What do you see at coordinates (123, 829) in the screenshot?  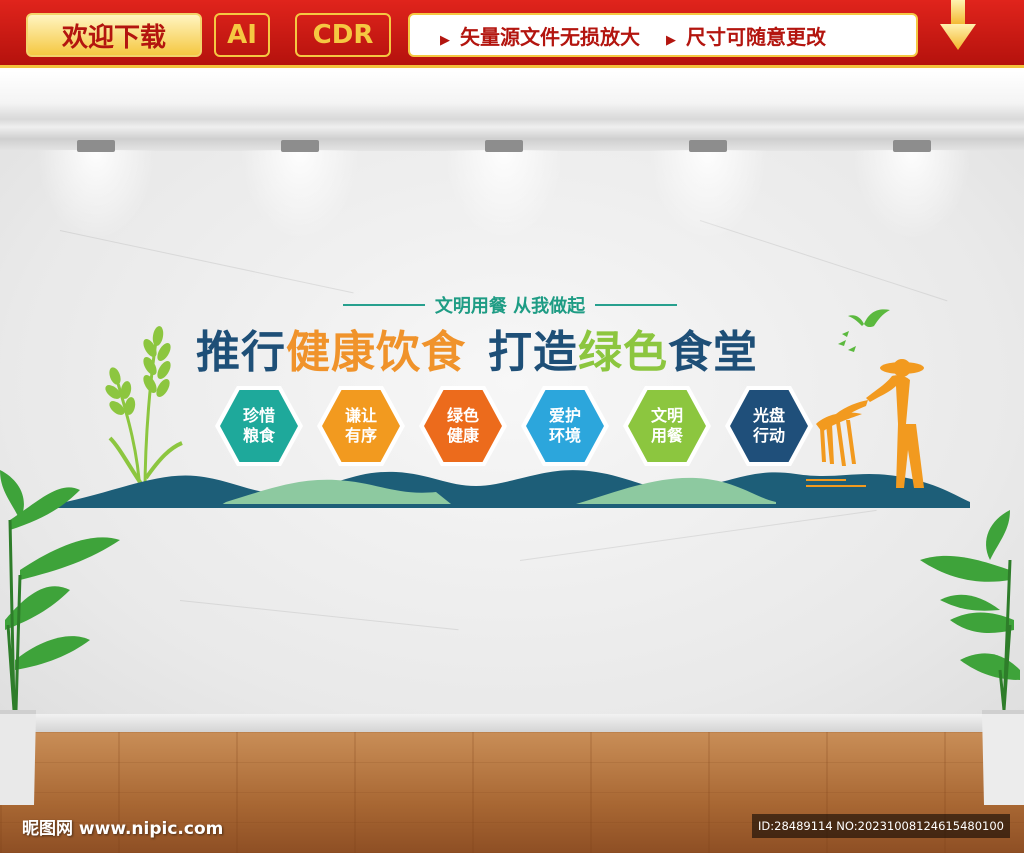 I see `site-watermark: 昵图网 www.nipic.com` at bounding box center [123, 829].